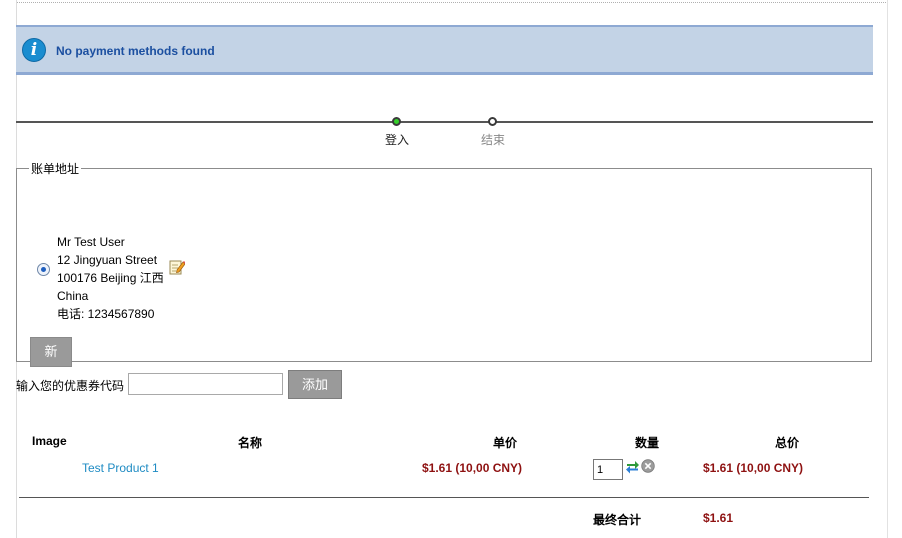 The width and height of the screenshot is (902, 538). I want to click on info-notice: i No payment methods found, so click(444, 50).